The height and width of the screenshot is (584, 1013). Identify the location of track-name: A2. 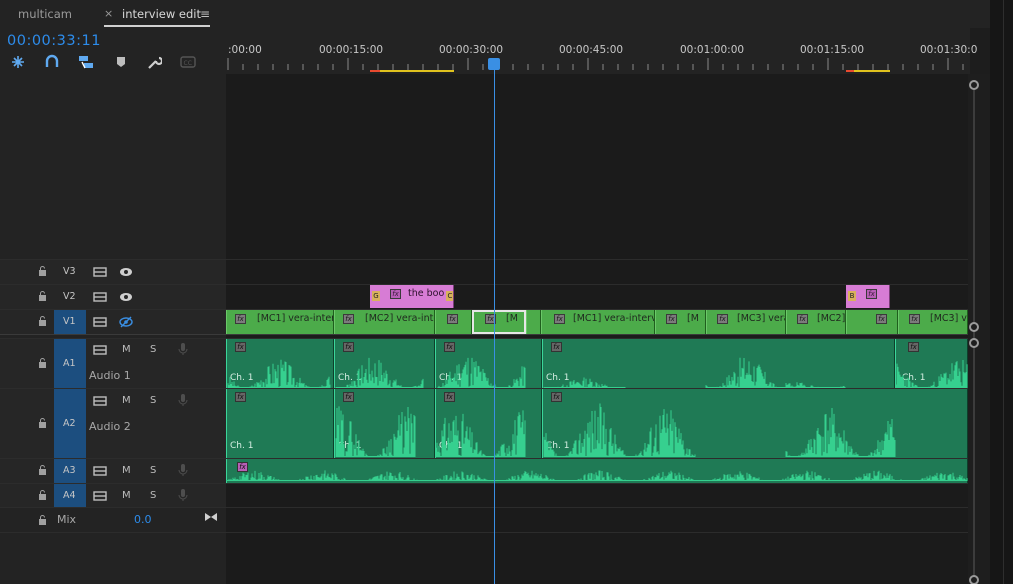
(69, 423).